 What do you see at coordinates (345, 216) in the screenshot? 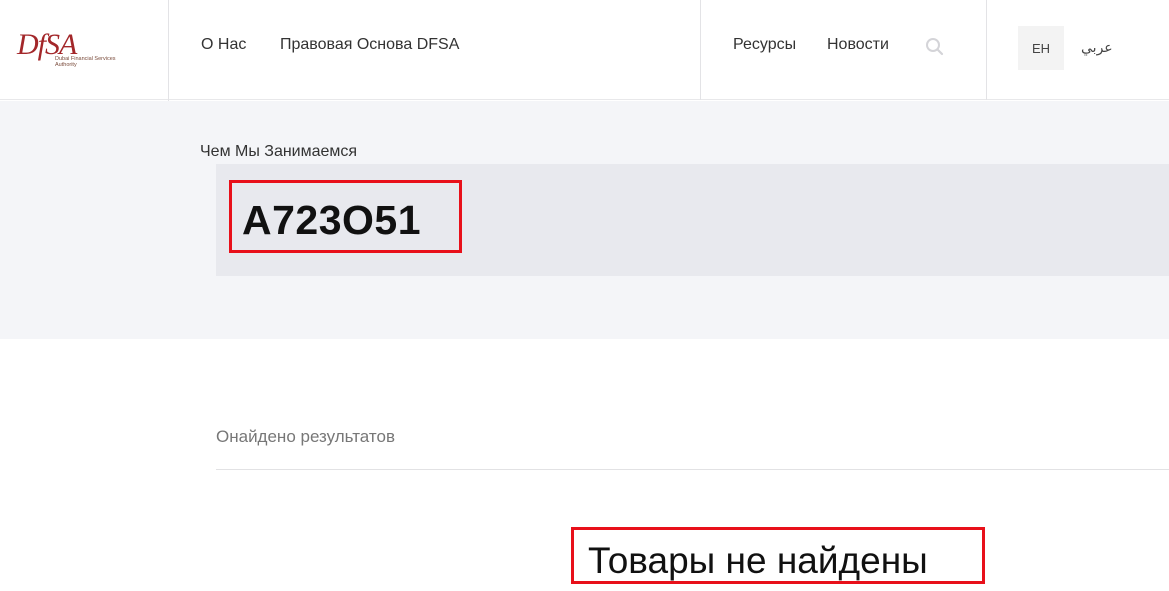
I see `highlight-box-query` at bounding box center [345, 216].